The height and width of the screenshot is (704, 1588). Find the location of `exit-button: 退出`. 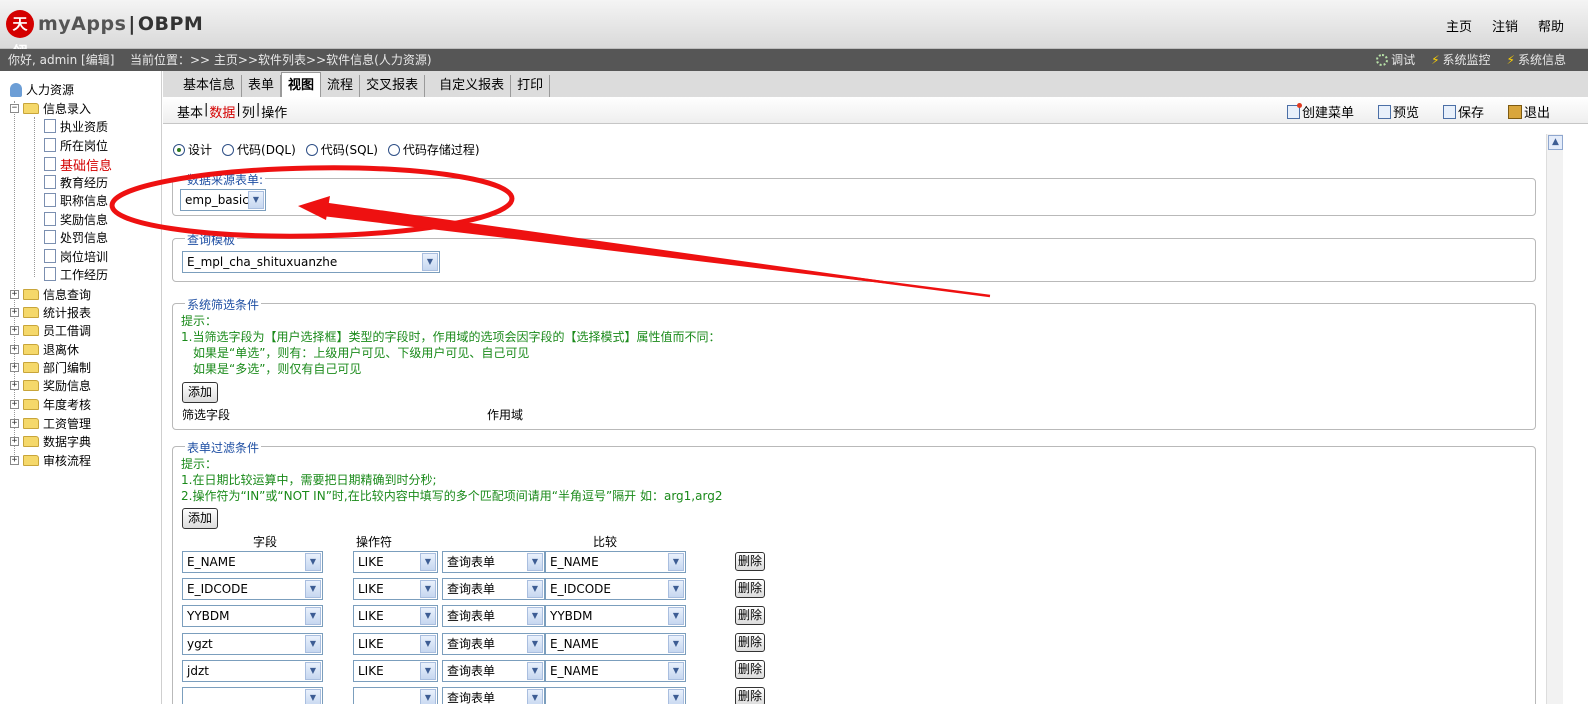

exit-button: 退出 is located at coordinates (1528, 111).